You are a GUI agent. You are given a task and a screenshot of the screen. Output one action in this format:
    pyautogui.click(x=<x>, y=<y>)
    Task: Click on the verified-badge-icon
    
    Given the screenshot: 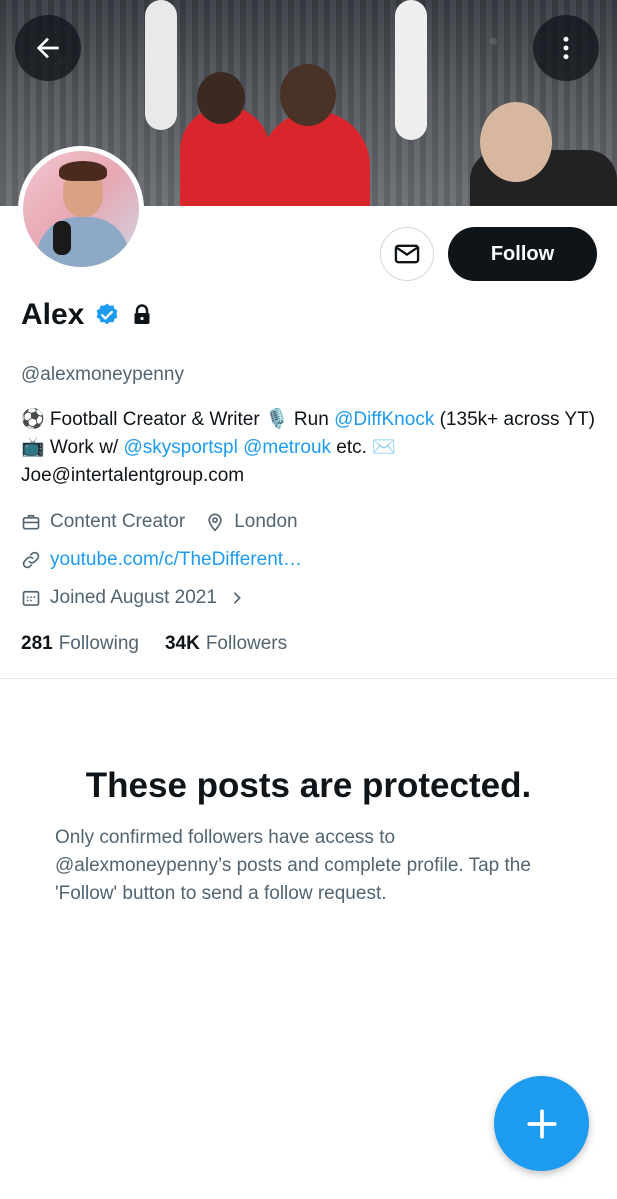 What is the action you would take?
    pyautogui.click(x=107, y=315)
    